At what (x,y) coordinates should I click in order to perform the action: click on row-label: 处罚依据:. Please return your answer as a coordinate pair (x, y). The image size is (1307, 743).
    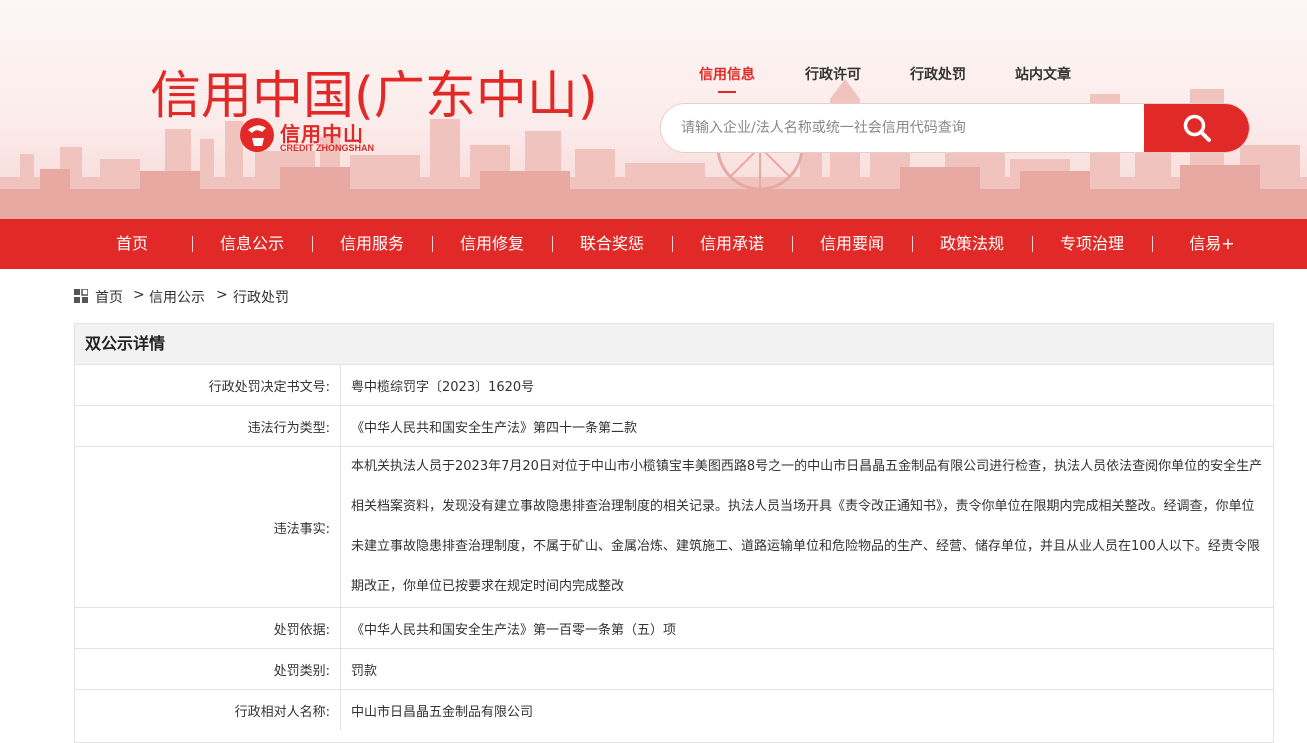
    Looking at the image, I should click on (208, 628).